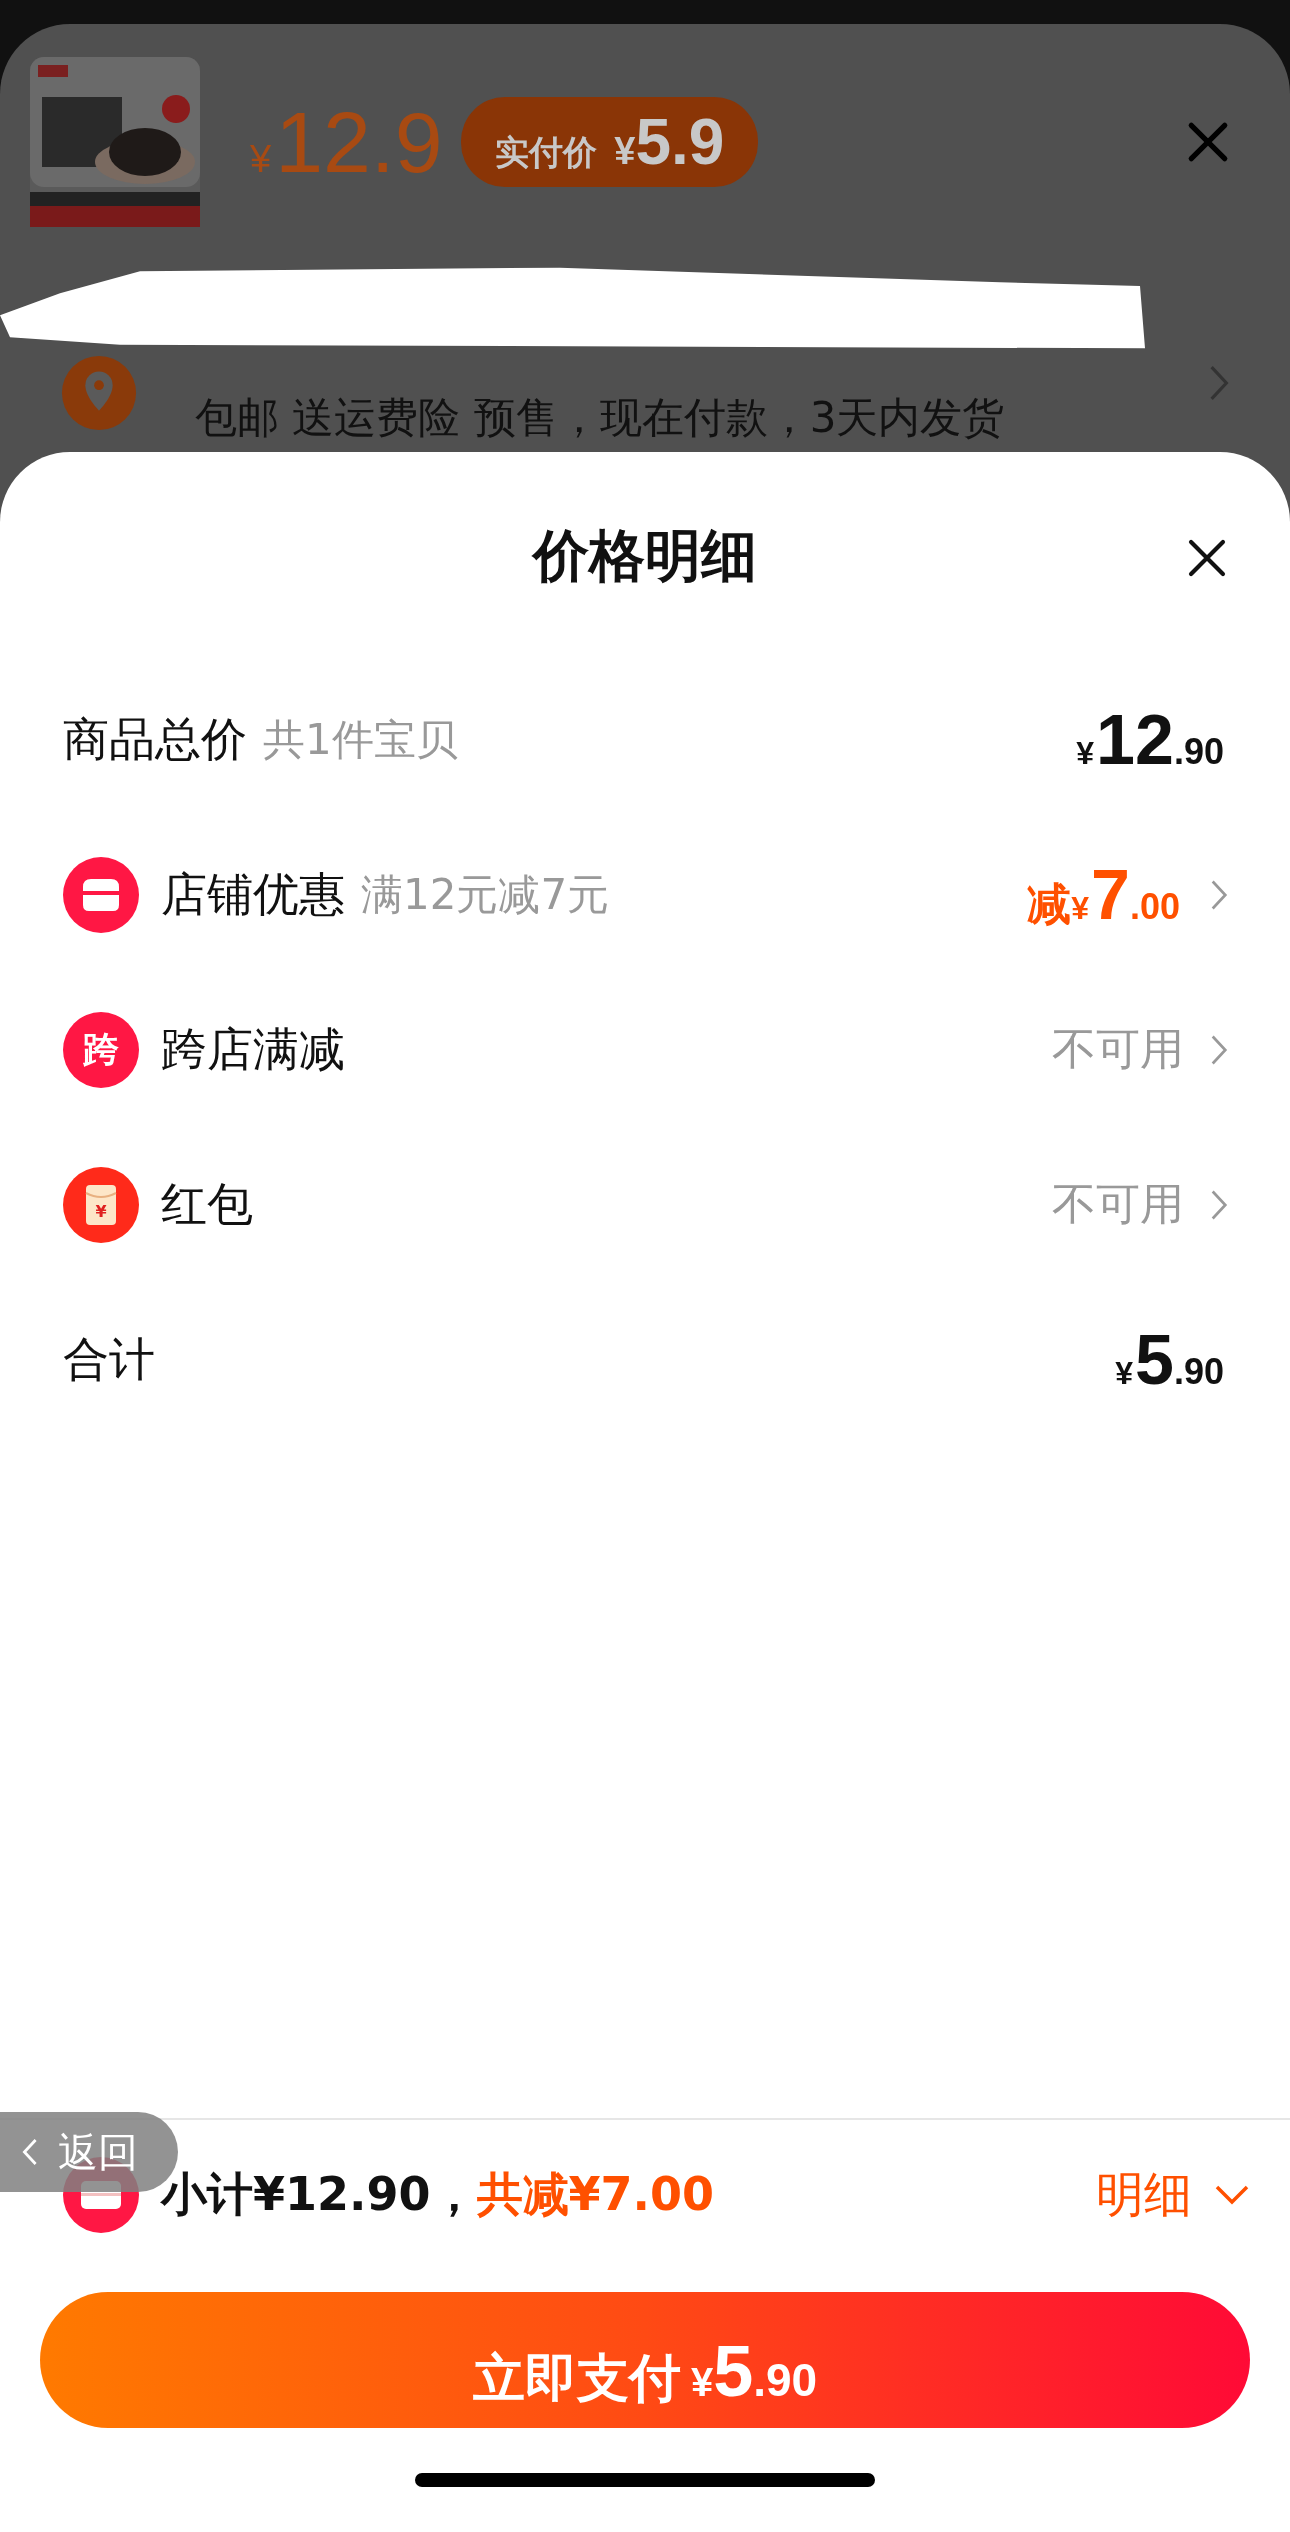 This screenshot has width=1290, height=2532. Describe the element at coordinates (1207, 558) in the screenshot. I see `close-icon` at that location.